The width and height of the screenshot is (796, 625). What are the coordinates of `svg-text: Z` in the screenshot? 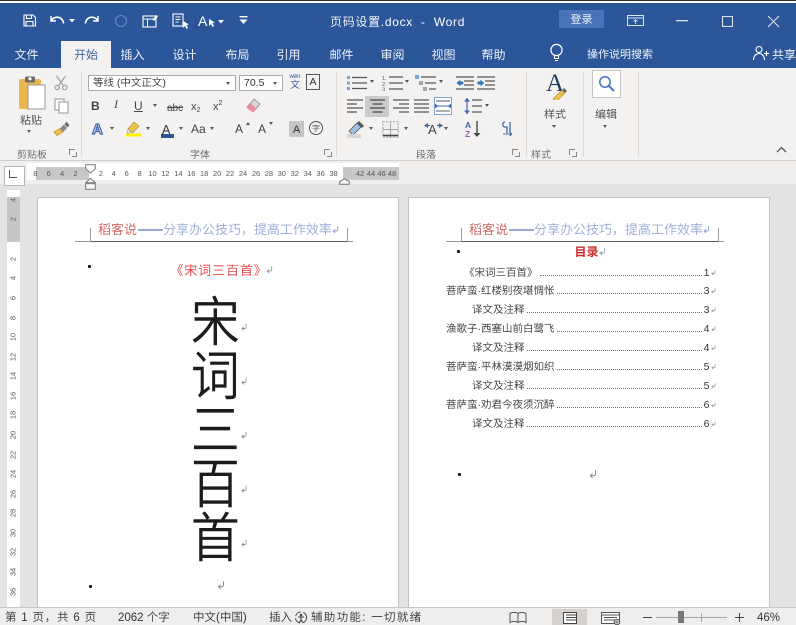 It's located at (467, 133).